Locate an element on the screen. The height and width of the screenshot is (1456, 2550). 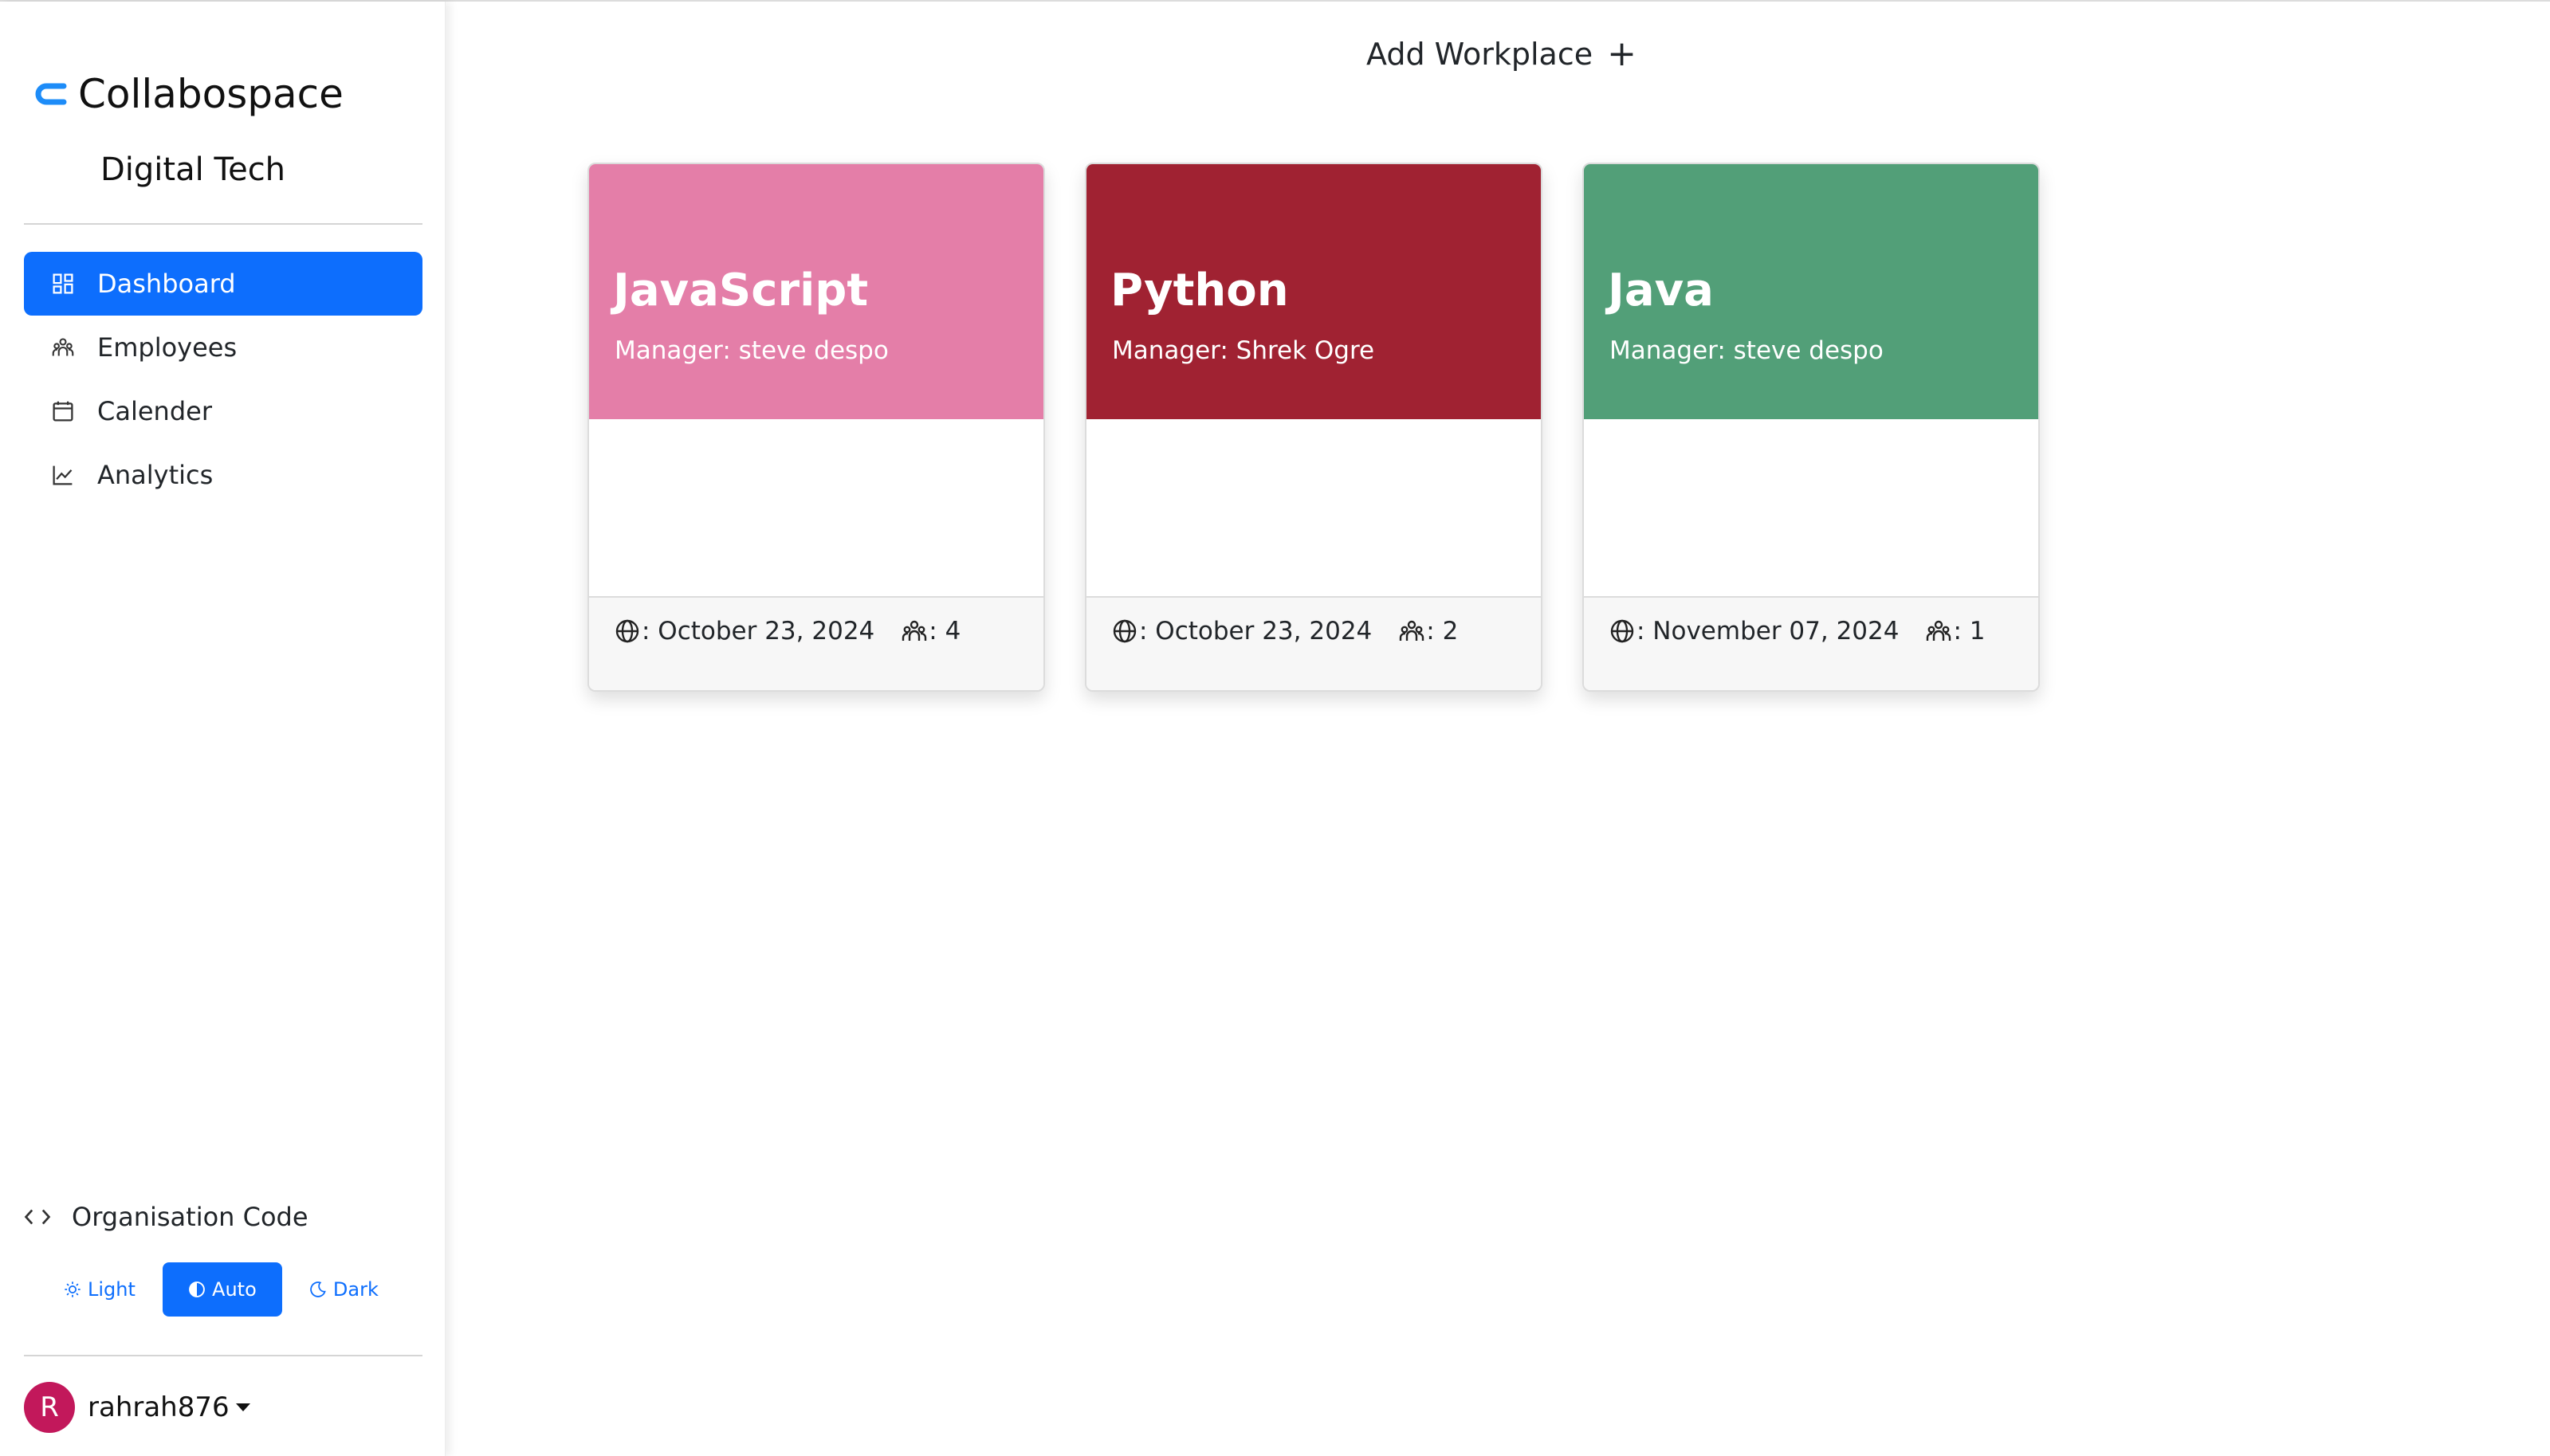
workplace-card-header: Java Manager: steve despo is located at coordinates (1811, 291).